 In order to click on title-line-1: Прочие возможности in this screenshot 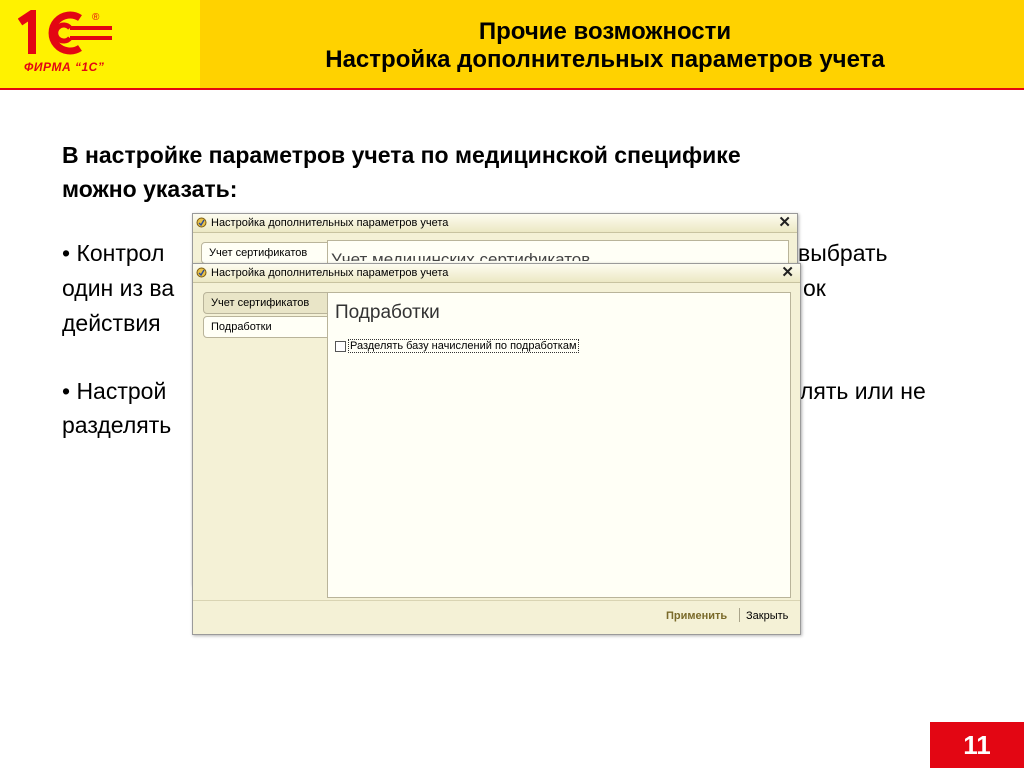, I will do `click(605, 31)`.